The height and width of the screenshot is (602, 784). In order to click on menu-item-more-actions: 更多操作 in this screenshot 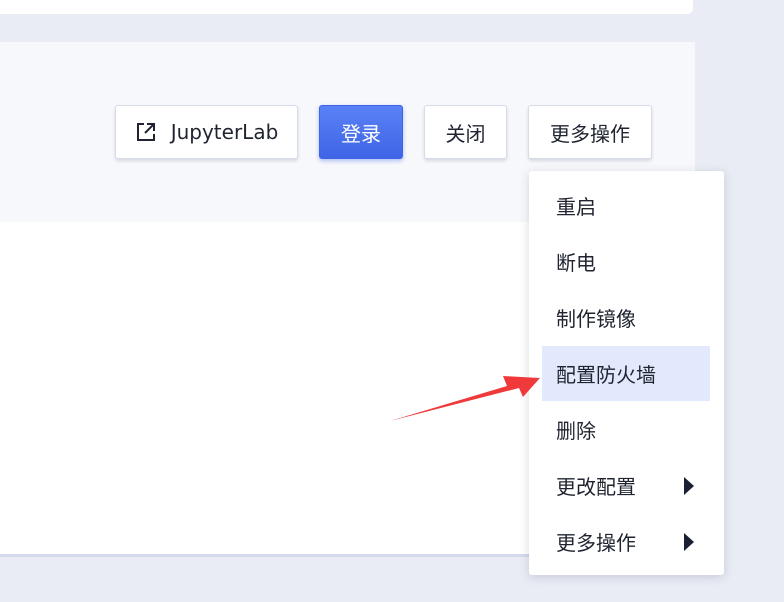, I will do `click(626, 541)`.